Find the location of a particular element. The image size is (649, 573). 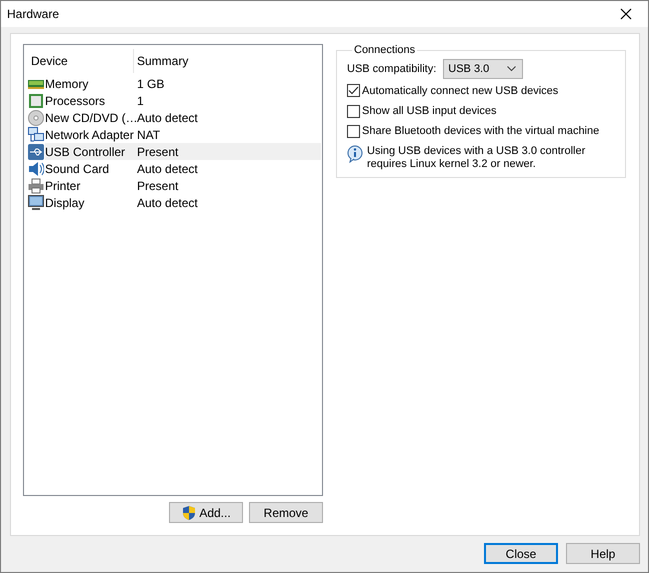

device-row: Memory 1 GB is located at coordinates (183, 83).